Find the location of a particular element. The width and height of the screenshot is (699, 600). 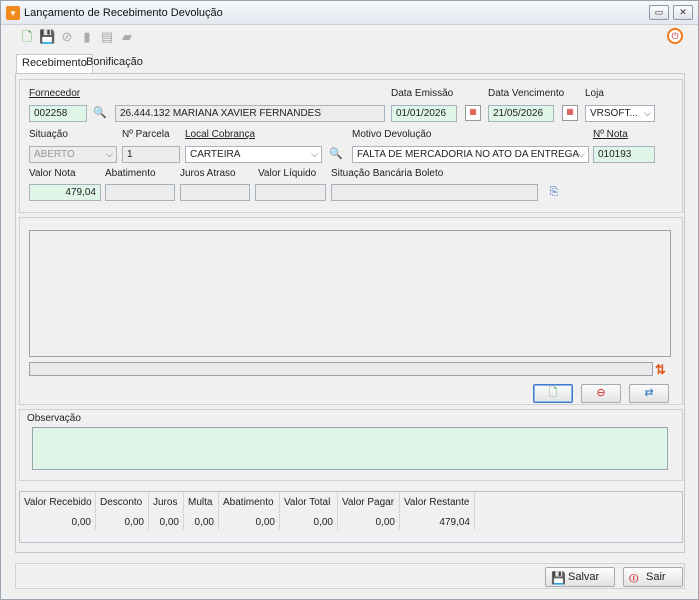

motivo-devolucao-value: FALTA DE MERCADORIA NO ATO DA ENTREGA is located at coordinates (468, 154).